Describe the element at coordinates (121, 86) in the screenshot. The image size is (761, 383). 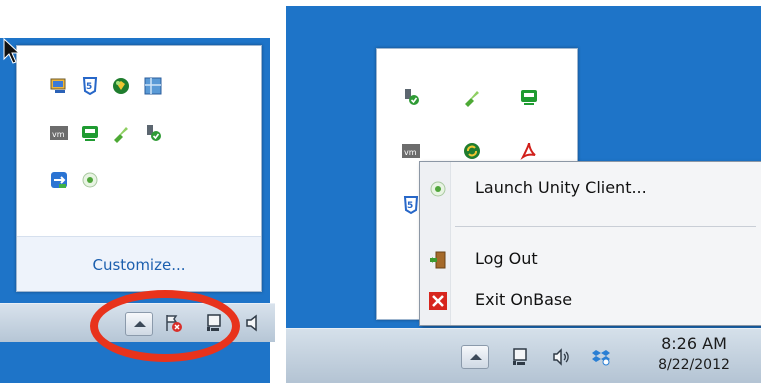
I see `update-shield-icon` at that location.